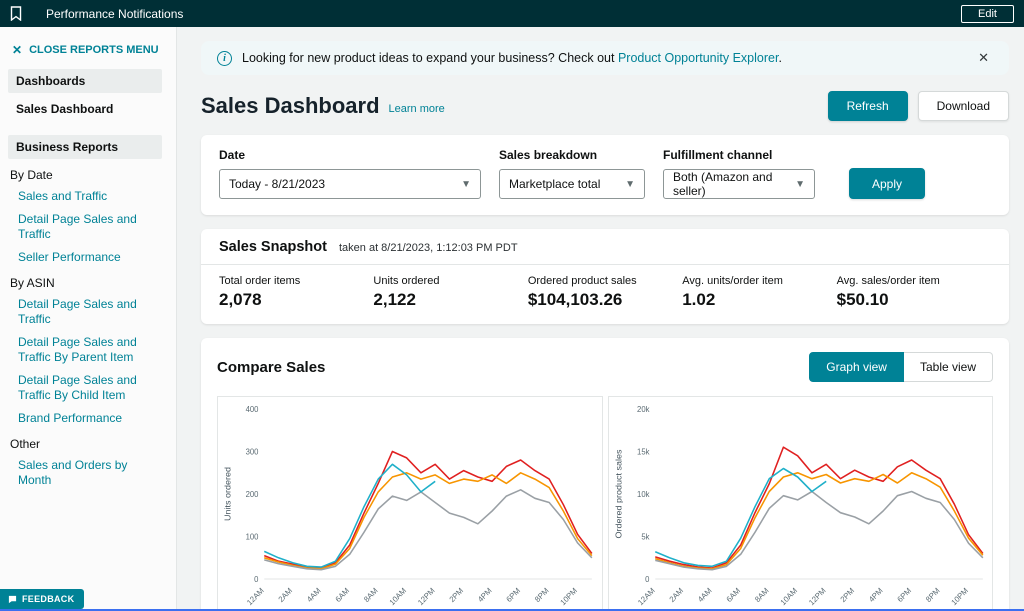  I want to click on sidebar-group-by-asin: By ASIN, so click(32, 283).